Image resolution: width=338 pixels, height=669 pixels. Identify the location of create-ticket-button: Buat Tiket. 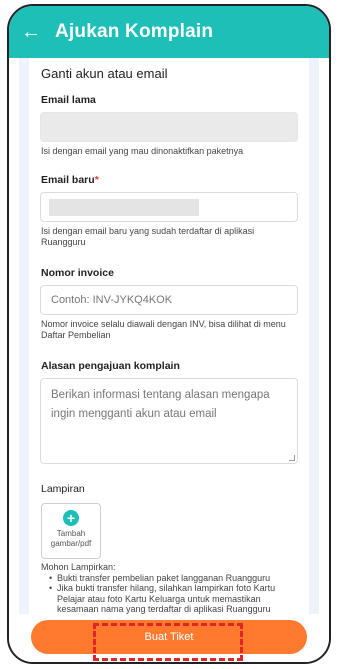
(169, 637).